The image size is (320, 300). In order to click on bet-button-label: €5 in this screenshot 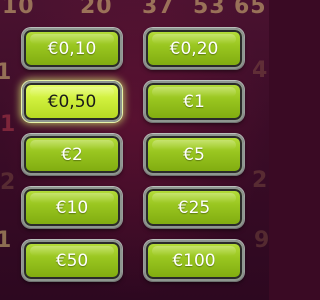, I will do `click(194, 154)`.